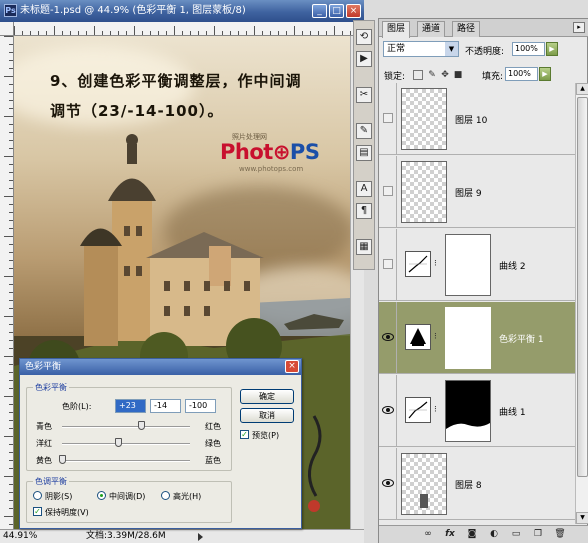  What do you see at coordinates (62, 459) in the screenshot?
I see `slider-thumb-yellow-blue` at bounding box center [62, 459].